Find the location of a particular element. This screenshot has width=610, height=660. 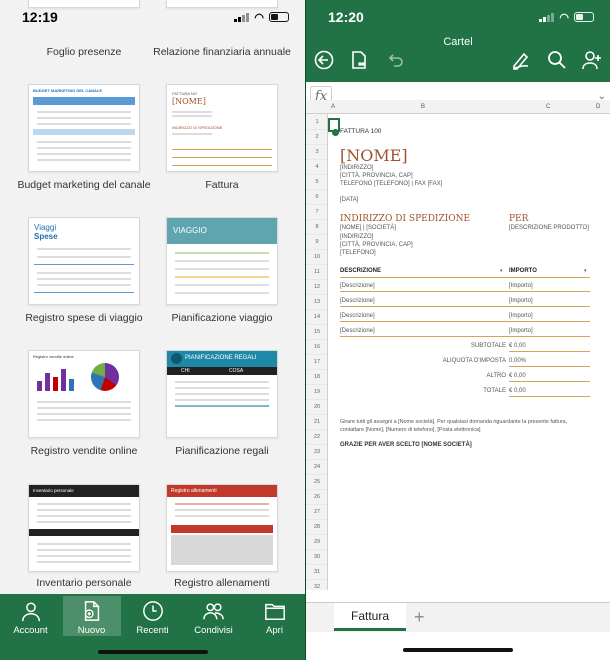

row-number: 25 is located at coordinates (317, 482).